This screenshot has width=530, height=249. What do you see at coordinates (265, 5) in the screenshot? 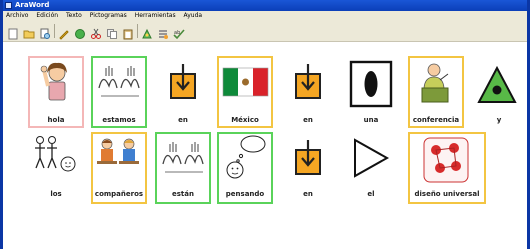
I see `title-bar: AraWord` at bounding box center [265, 5].